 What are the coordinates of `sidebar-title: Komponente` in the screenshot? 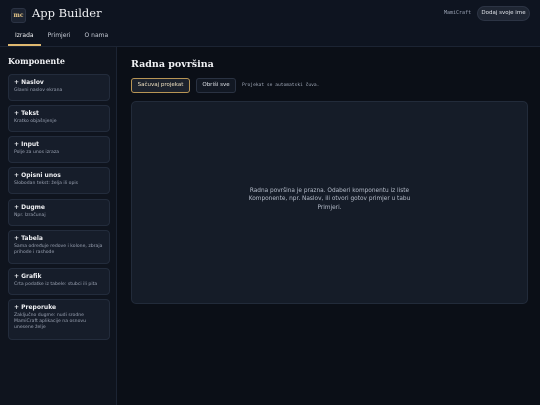 It's located at (37, 61).